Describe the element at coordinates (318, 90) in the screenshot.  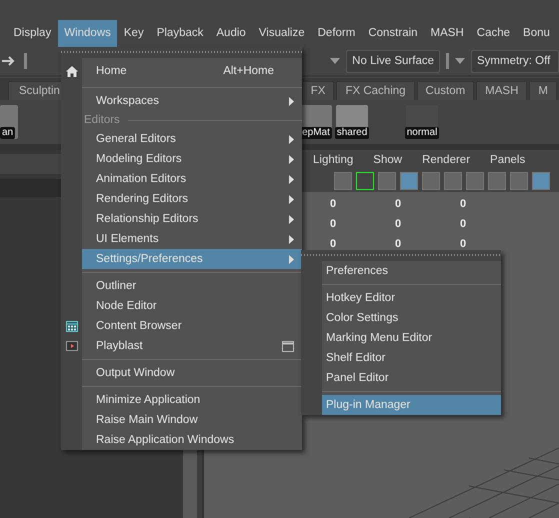
I see `shelf-tab: FX` at that location.